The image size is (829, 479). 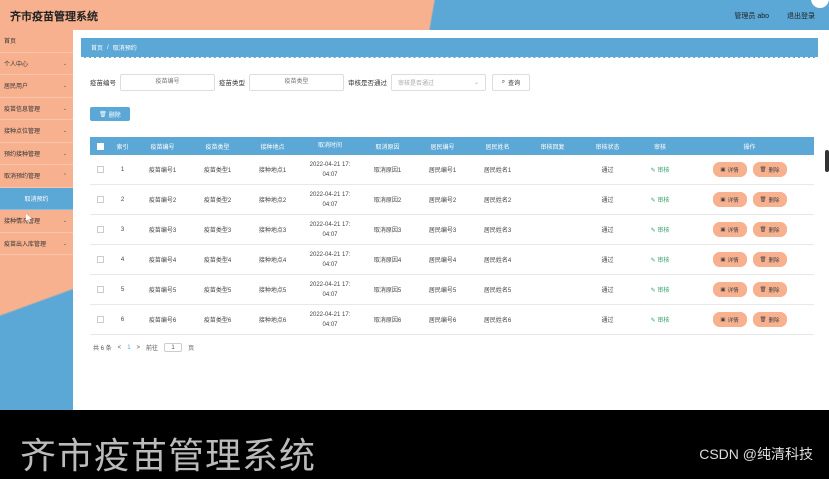 I want to click on trash-icon: 🗑, so click(x=763, y=289).